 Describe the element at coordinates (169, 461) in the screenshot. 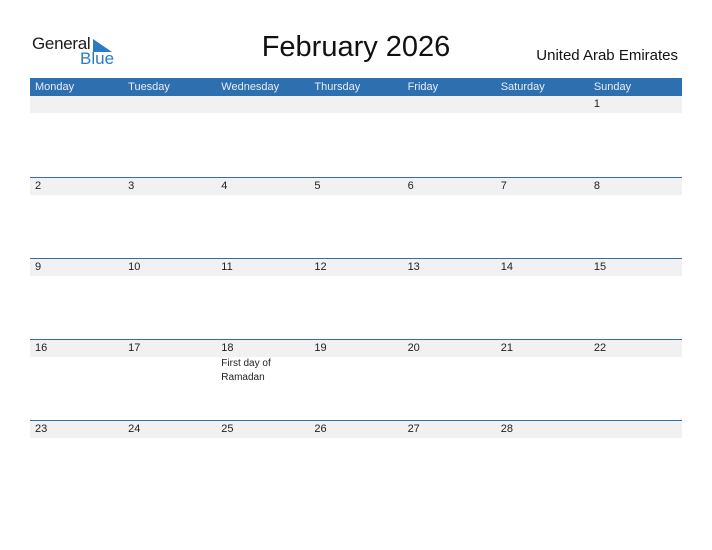

I see `day-cell: 24` at that location.